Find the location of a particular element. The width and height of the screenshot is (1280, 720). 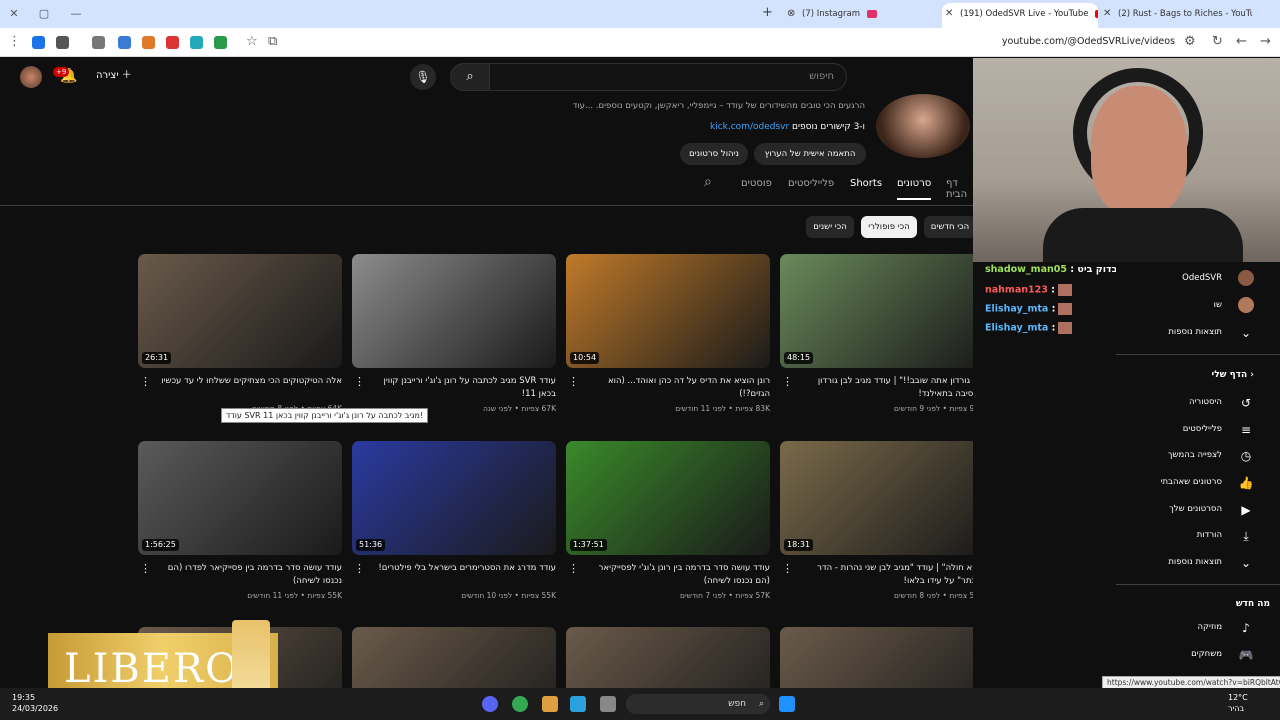

tab-home: דף הבית is located at coordinates (959, 191).